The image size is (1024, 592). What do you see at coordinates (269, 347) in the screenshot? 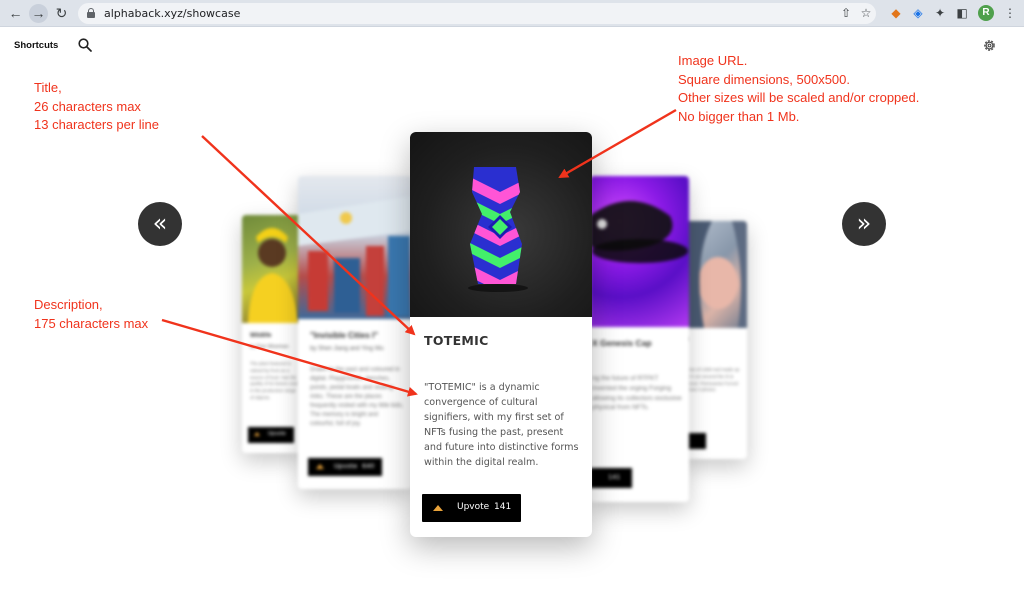
I see `card-subtitle: by Fion Wiseman` at bounding box center [269, 347].